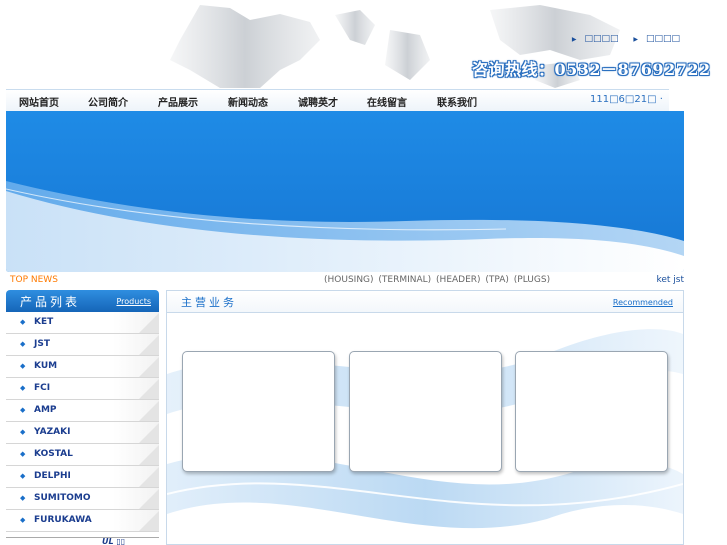 This screenshot has height=545, width=727. I want to click on sidebar-item-label: YAZAKI, so click(52, 432).